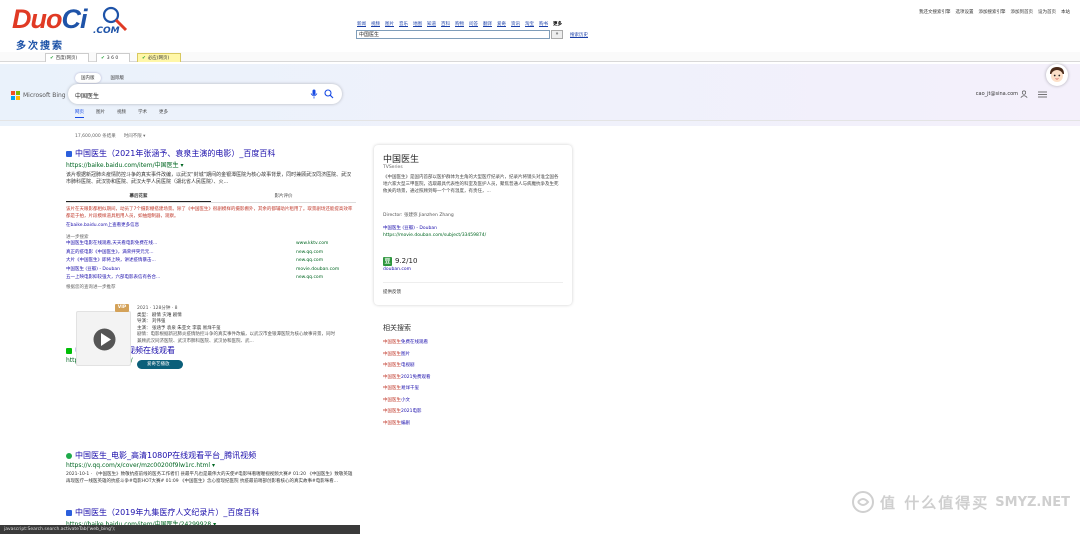  What do you see at coordinates (211, 455) in the screenshot?
I see `result-title-link: 中国医生_电影_高清1080P在线观看平台_腾讯视频` at bounding box center [211, 455].